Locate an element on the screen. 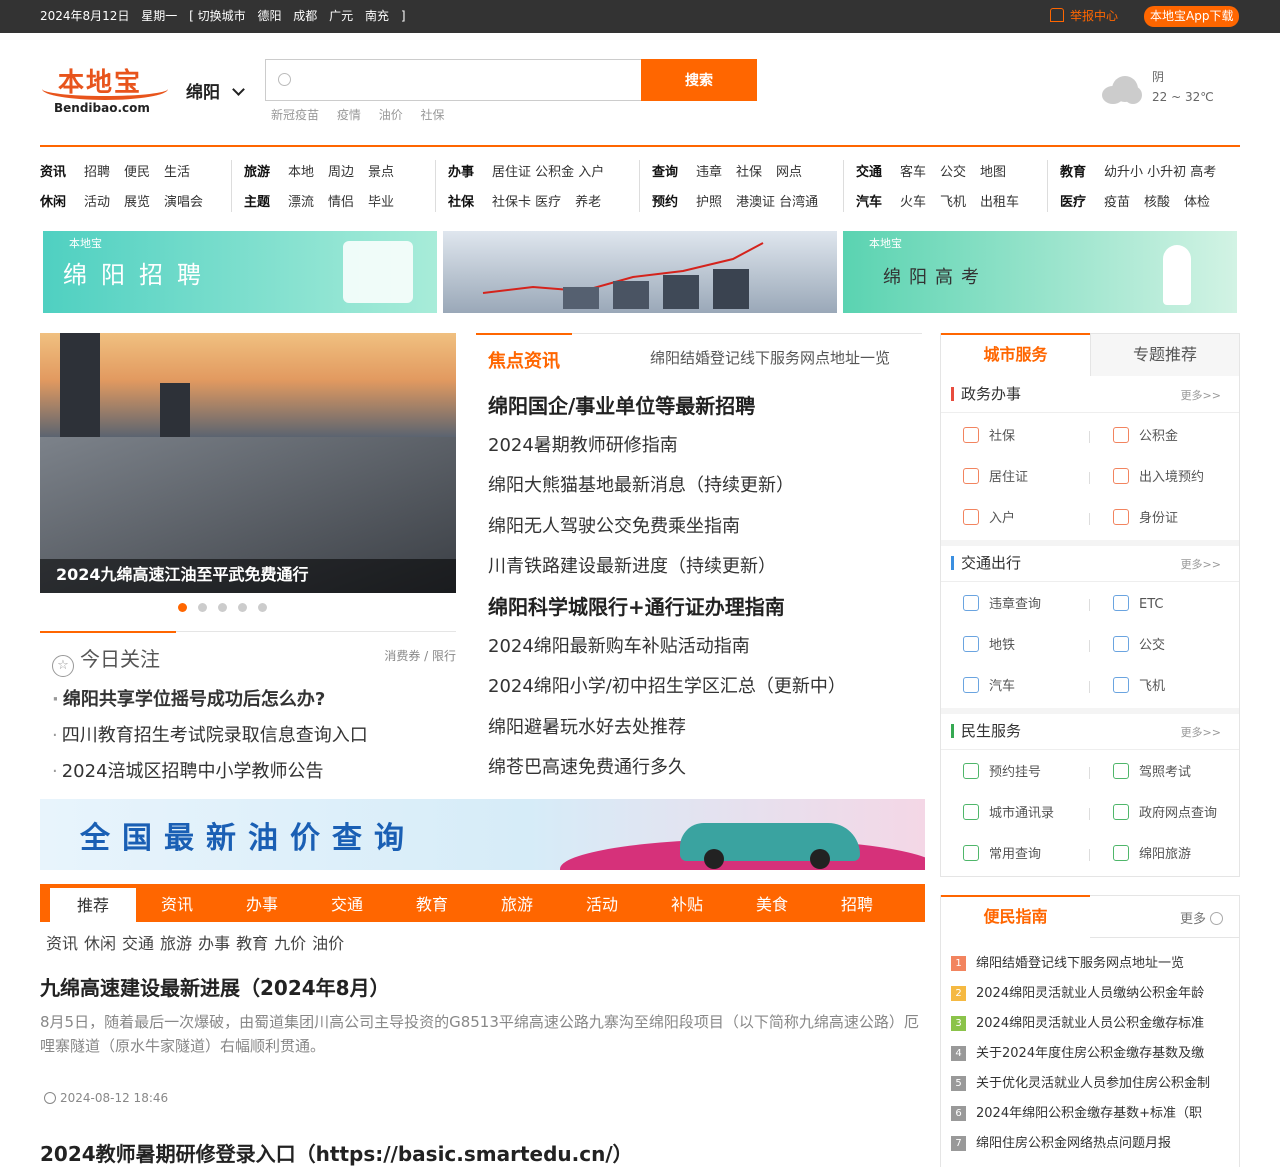 This screenshot has width=1280, height=1167. guide-title: 便民指南 is located at coordinates (1015, 916).